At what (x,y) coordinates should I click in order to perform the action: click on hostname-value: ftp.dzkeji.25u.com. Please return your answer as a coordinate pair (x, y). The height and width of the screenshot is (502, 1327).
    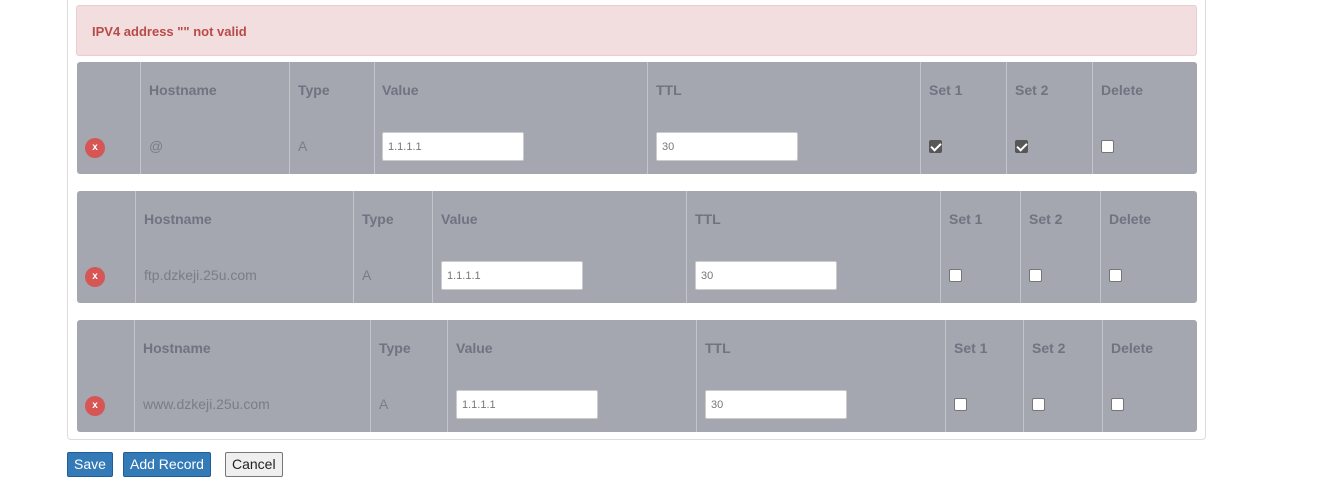
    Looking at the image, I should click on (200, 275).